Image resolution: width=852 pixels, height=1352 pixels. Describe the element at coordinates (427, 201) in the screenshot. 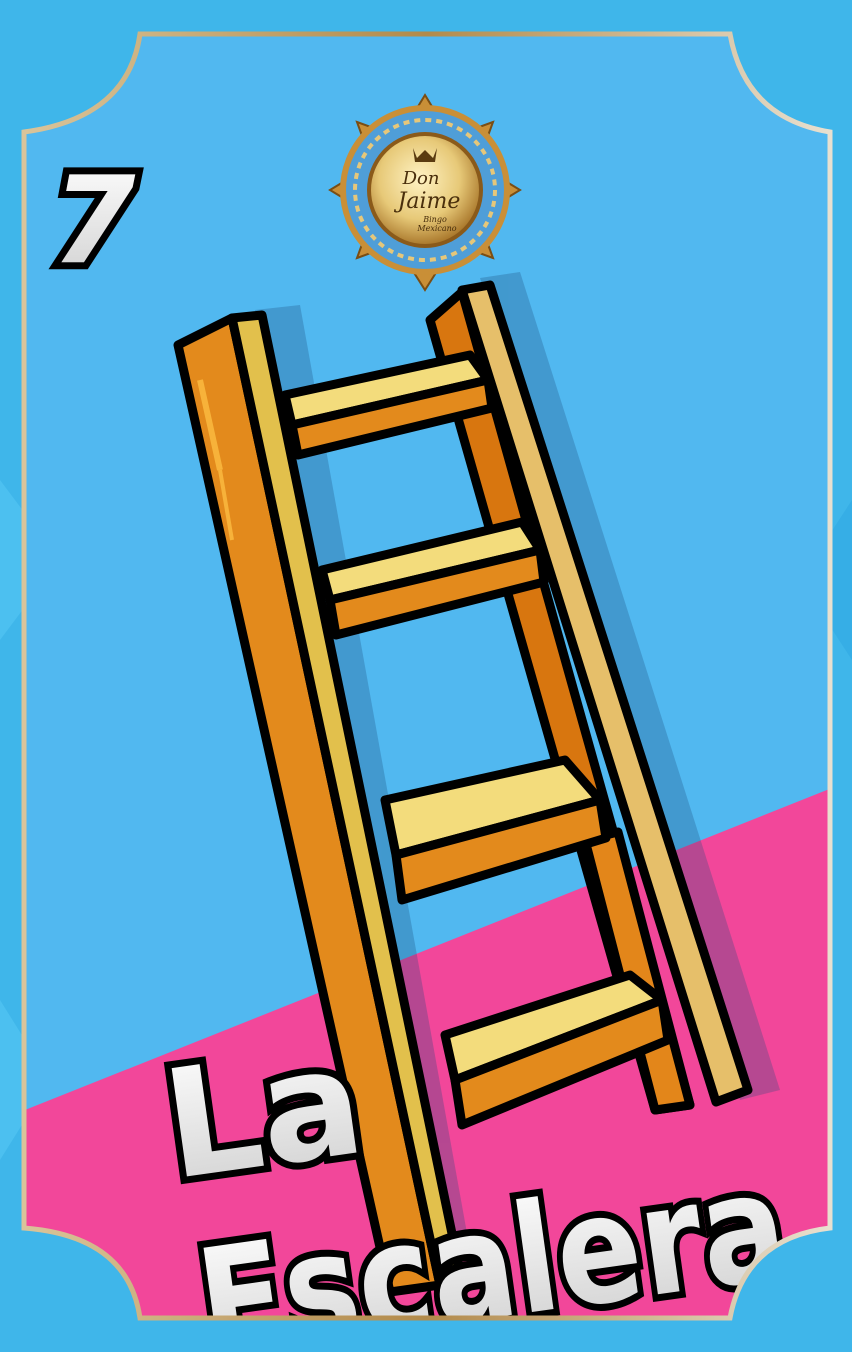

I see `logo-line-2: Jaime` at that location.